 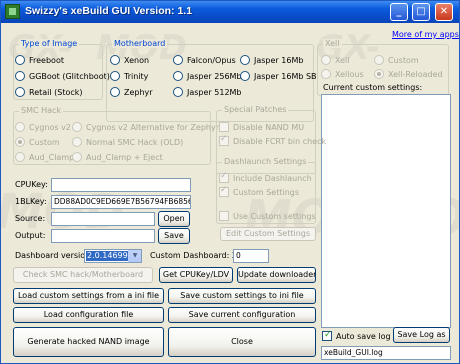 What do you see at coordinates (408, 74) in the screenshot?
I see `radio-xell-reloaded: Xell-Reloaded` at bounding box center [408, 74].